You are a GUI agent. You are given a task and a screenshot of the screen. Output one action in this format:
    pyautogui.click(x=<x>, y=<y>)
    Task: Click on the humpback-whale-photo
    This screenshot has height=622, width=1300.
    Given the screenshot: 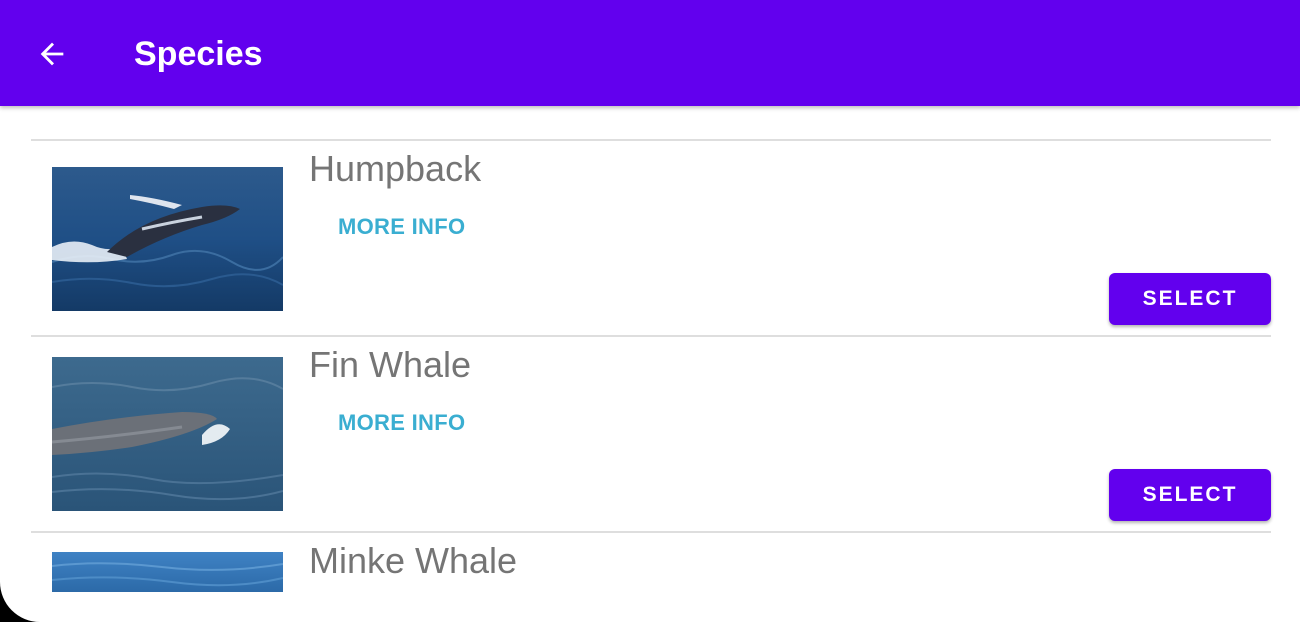 What is the action you would take?
    pyautogui.click(x=167, y=239)
    